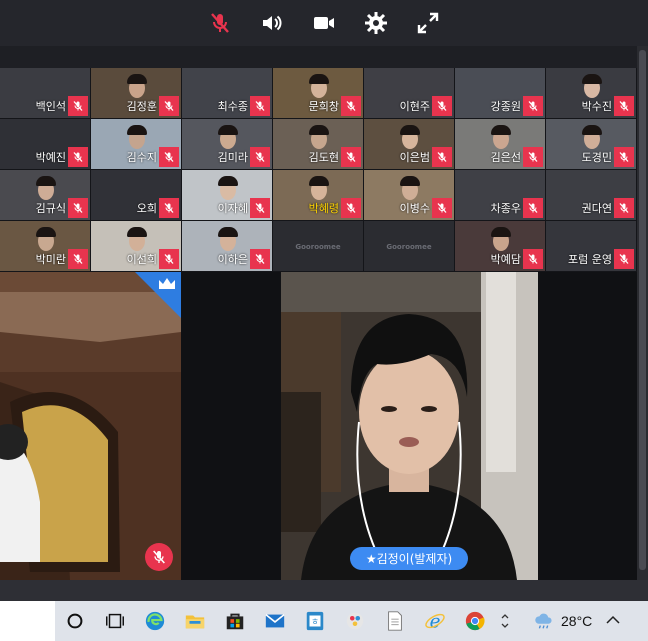 The width and height of the screenshot is (648, 641). Describe the element at coordinates (505, 106) in the screenshot. I see `participant-name: 강종원` at that location.